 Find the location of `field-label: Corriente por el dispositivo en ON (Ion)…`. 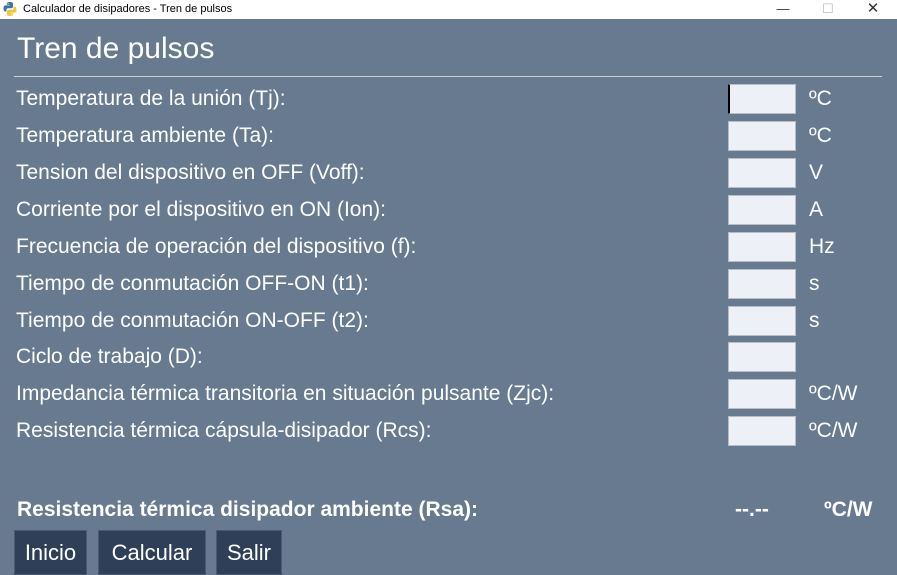

field-label: Corriente por el dispositivo en ON (Ion)… is located at coordinates (201, 209).